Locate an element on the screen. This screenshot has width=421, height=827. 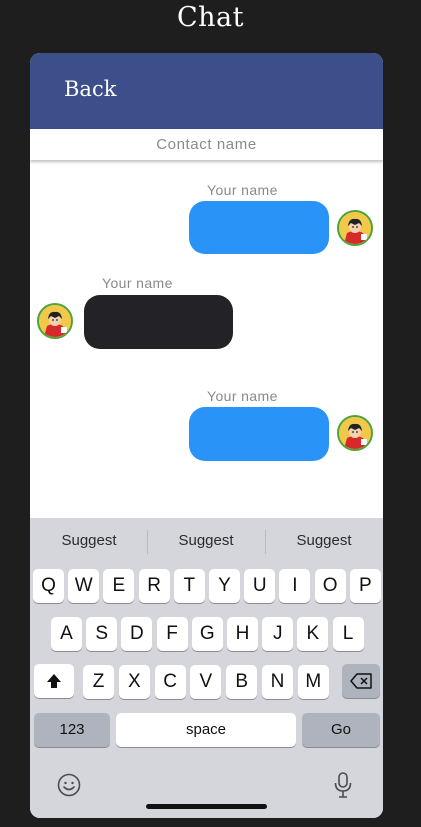
key-v: V is located at coordinates (206, 682).